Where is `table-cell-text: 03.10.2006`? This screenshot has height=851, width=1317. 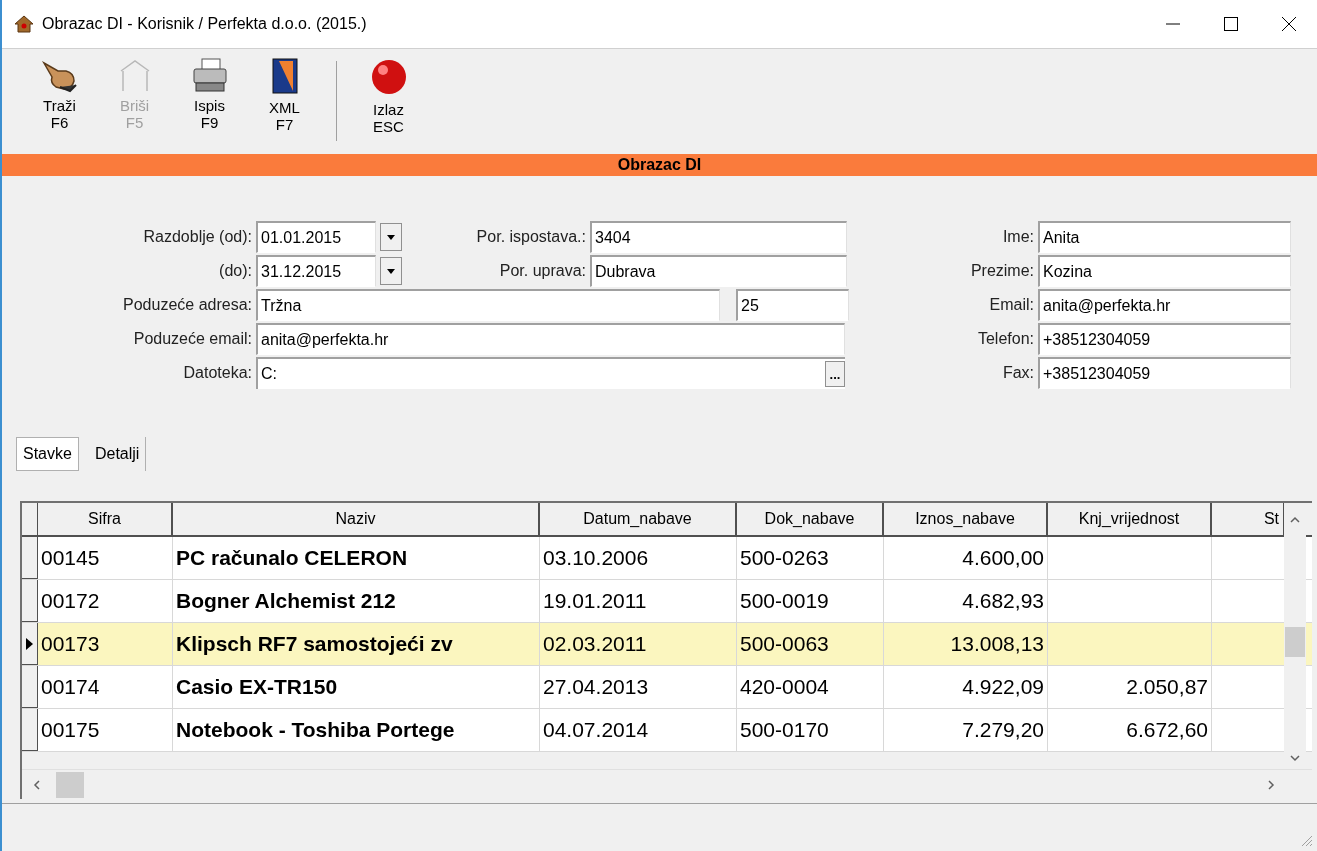
table-cell-text: 03.10.2006 is located at coordinates (596, 558).